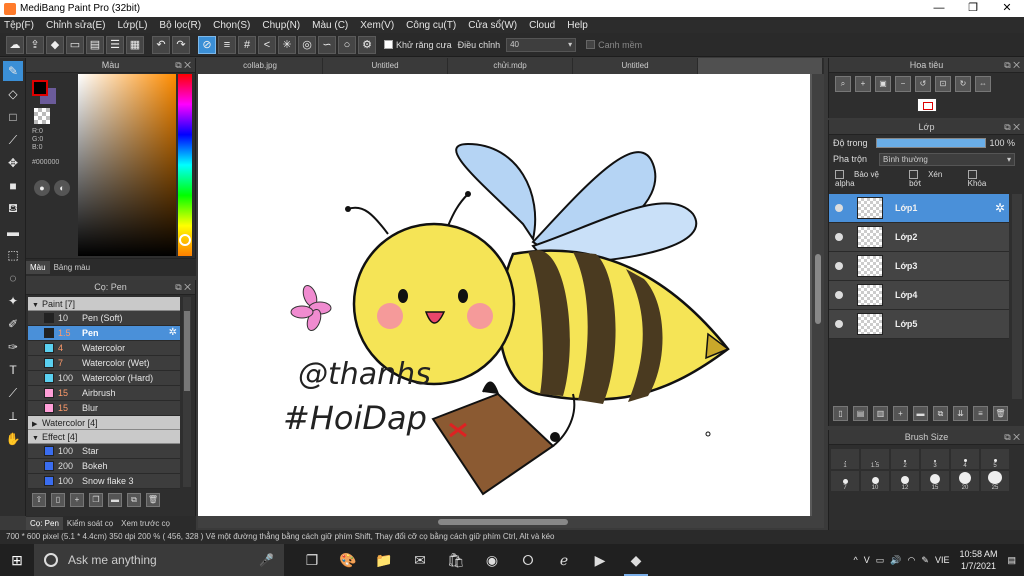 The height and width of the screenshot is (576, 1024). Describe the element at coordinates (13, 140) in the screenshot. I see `select-brush-icon: ⟋` at that location.